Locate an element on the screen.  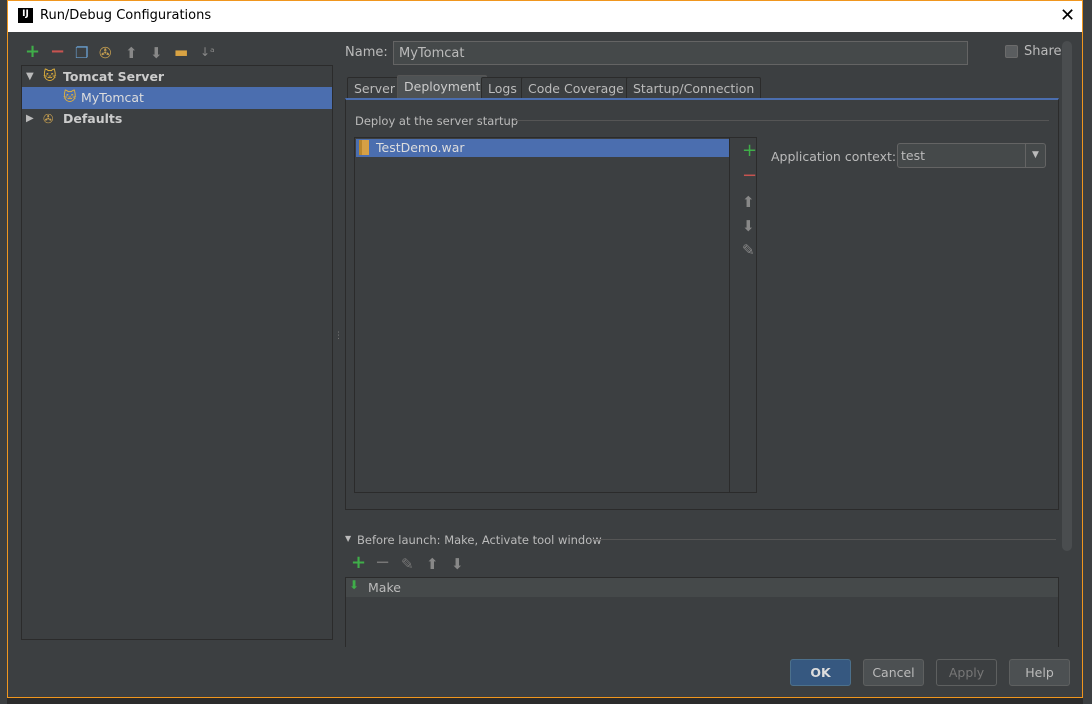
make-icon: ⬇ is located at coordinates (354, 585).